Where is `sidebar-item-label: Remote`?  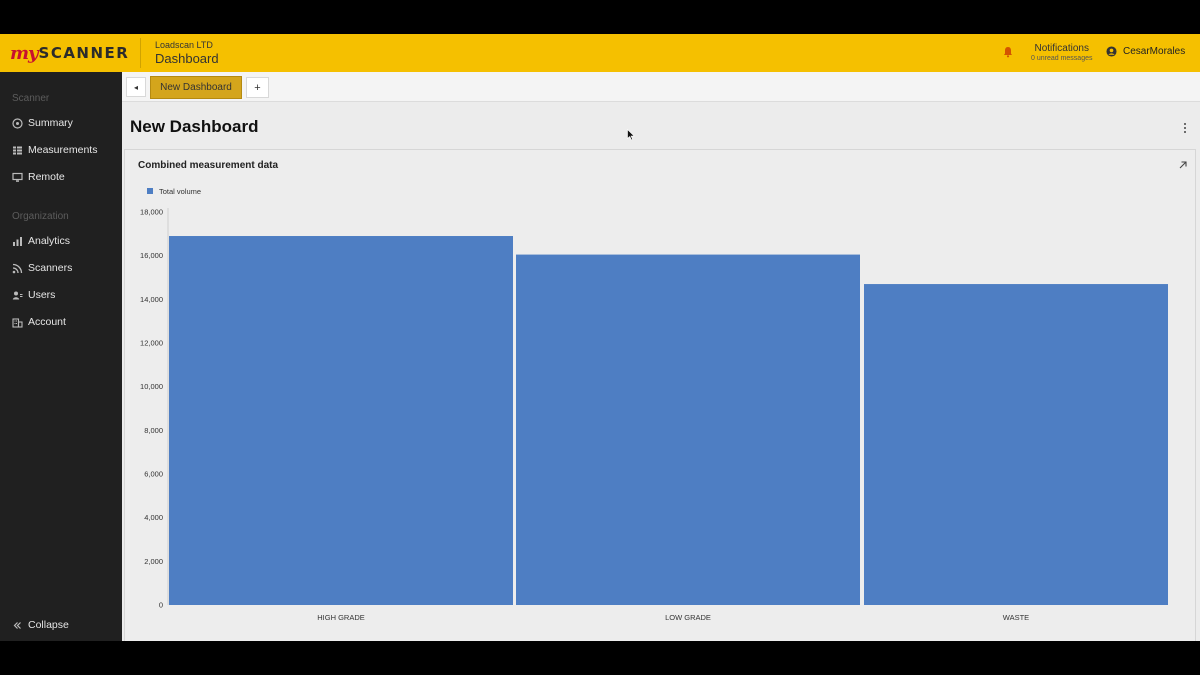
sidebar-item-label: Remote is located at coordinates (46, 177).